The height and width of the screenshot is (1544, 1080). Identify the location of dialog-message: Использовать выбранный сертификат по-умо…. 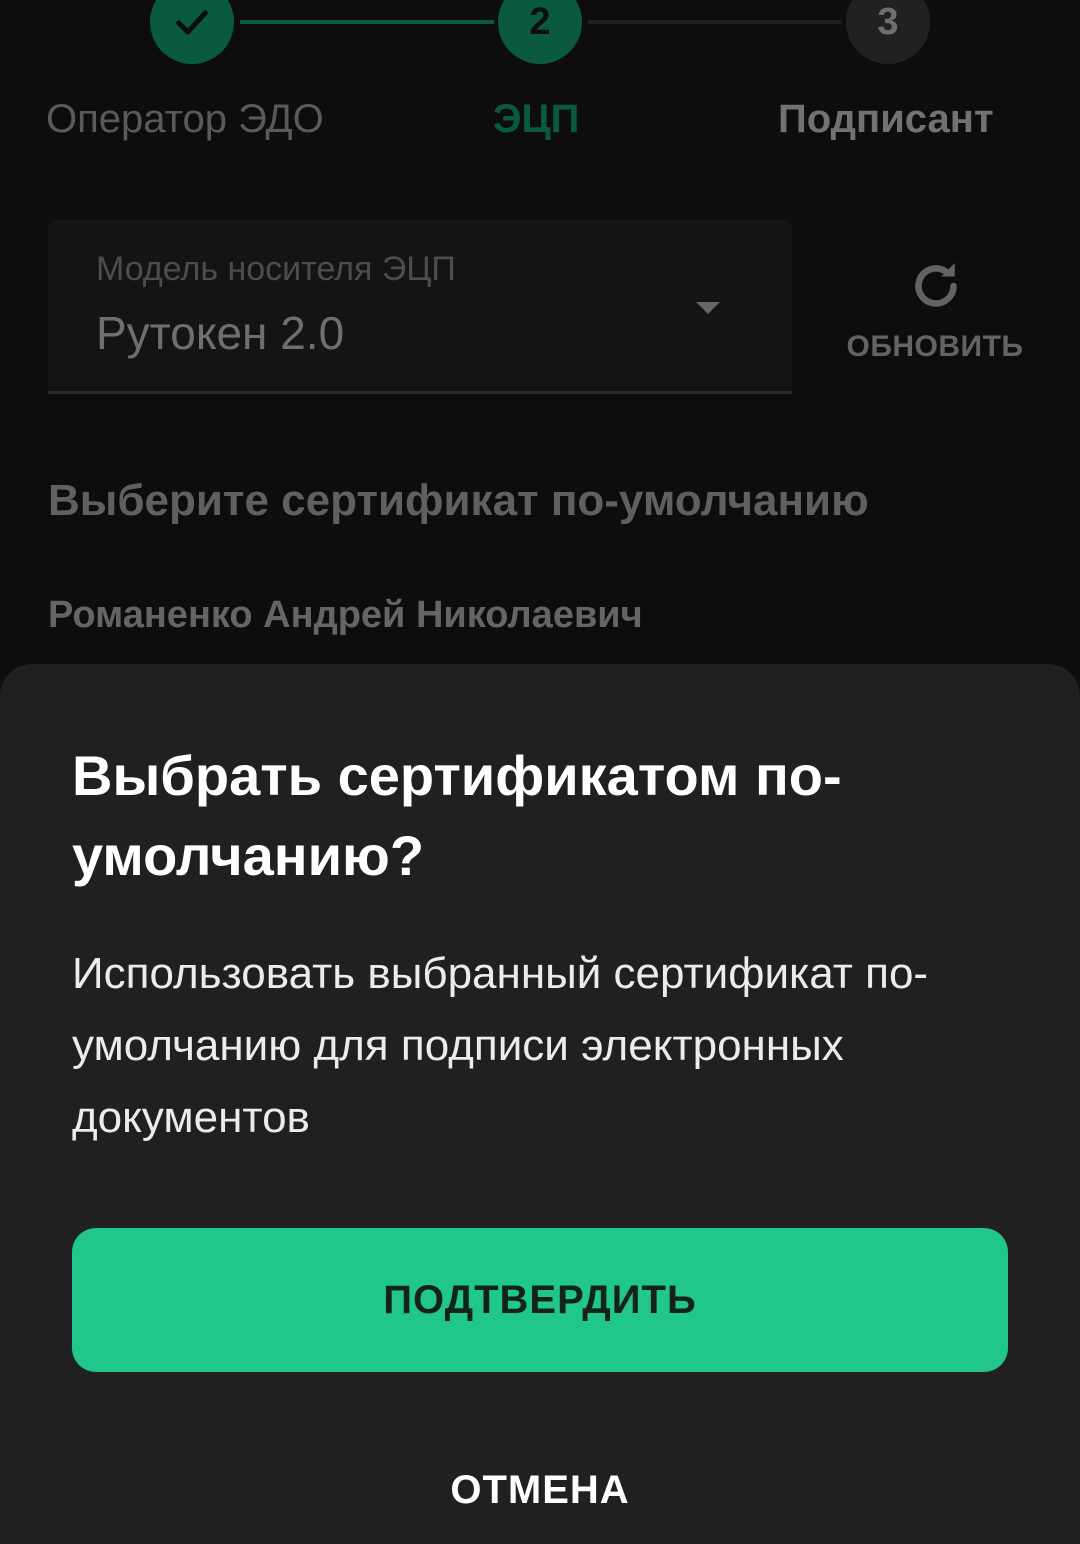
(500, 1045).